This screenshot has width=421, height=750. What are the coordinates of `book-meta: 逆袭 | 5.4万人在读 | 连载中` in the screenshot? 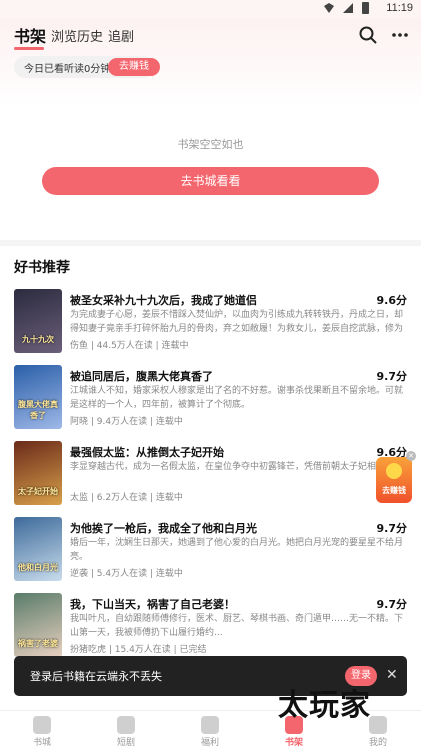 It's located at (126, 574).